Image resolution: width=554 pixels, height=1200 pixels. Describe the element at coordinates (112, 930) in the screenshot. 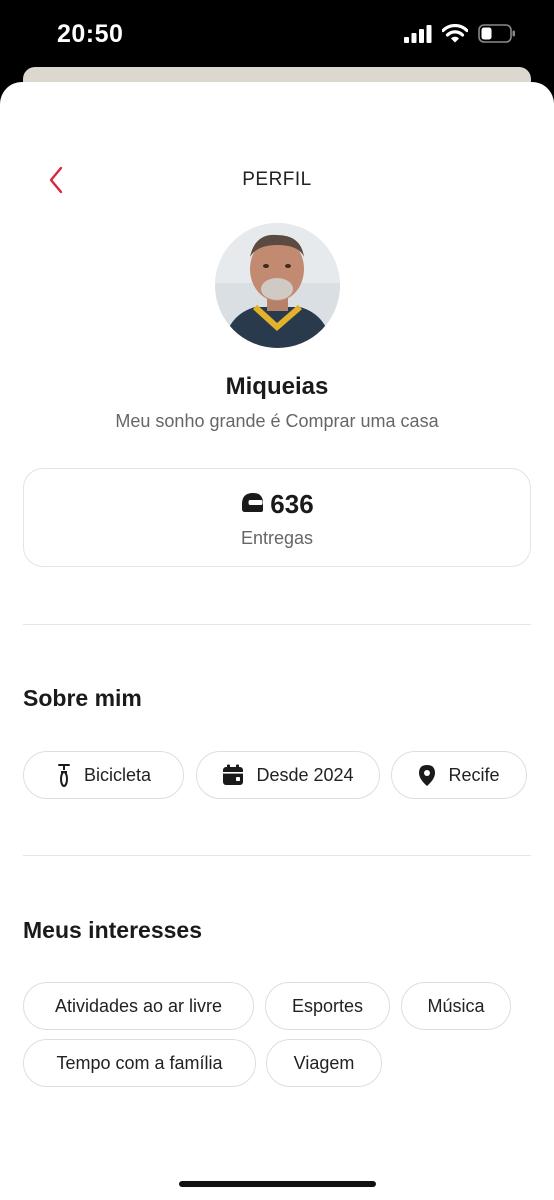

I see `interests-section-title: Meus interesses` at that location.